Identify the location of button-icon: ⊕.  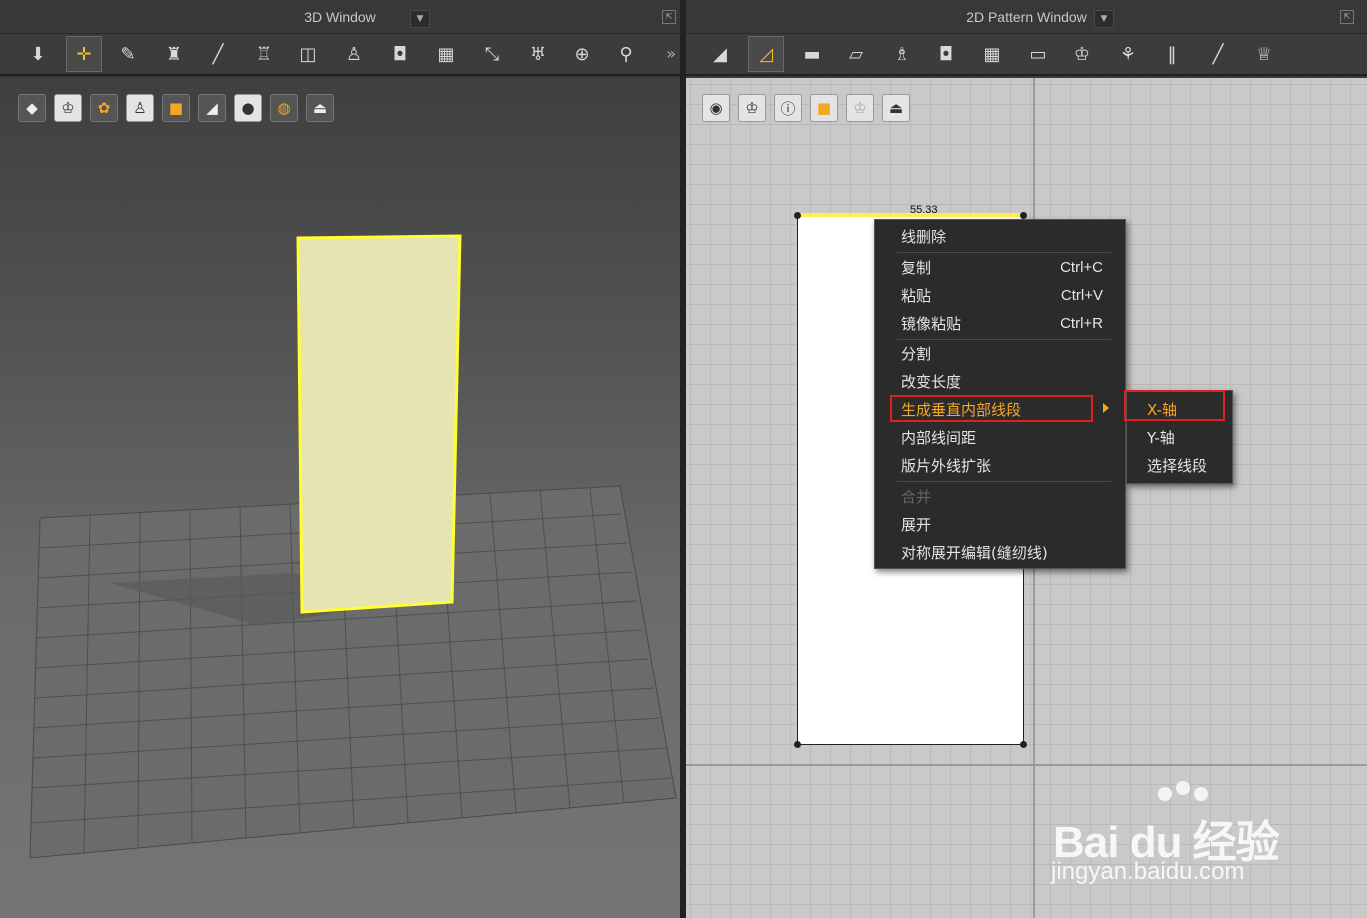
(582, 54).